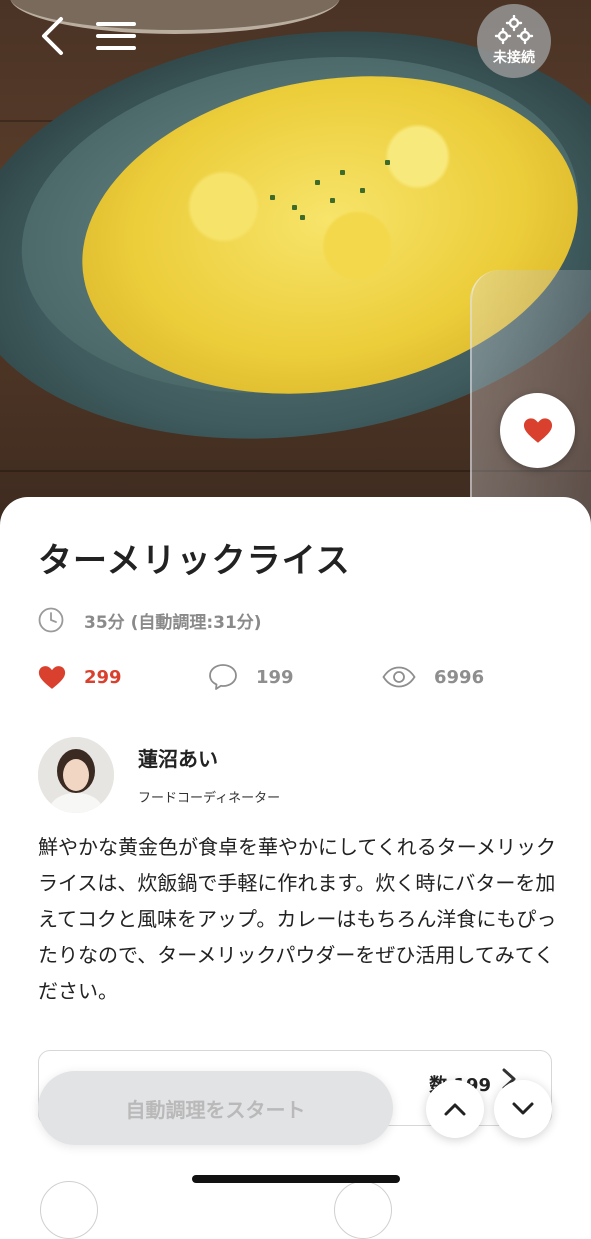 This screenshot has height=1239, width=591. I want to click on hamburger-menu-icon, so click(116, 36).